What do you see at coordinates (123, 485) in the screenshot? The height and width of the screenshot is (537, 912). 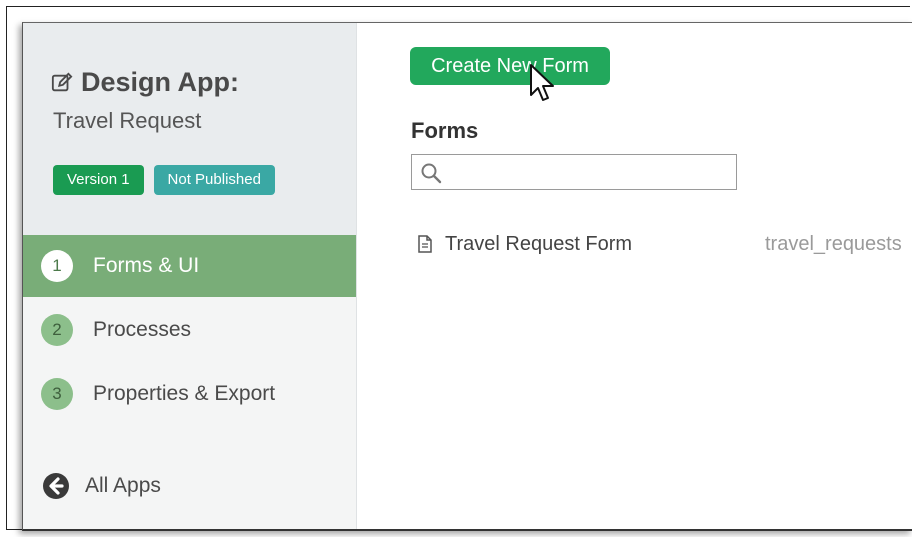 I see `all-apps-label: All Apps` at bounding box center [123, 485].